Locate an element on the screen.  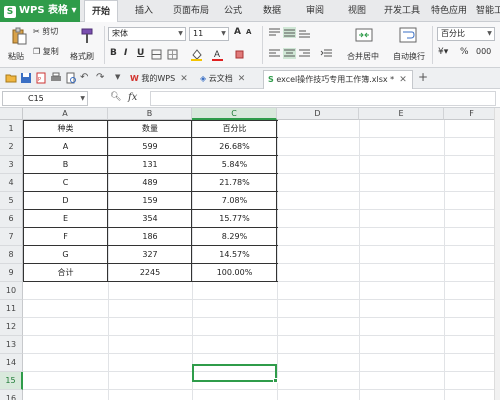
shrink-font-button: A is located at coordinates (248, 32).